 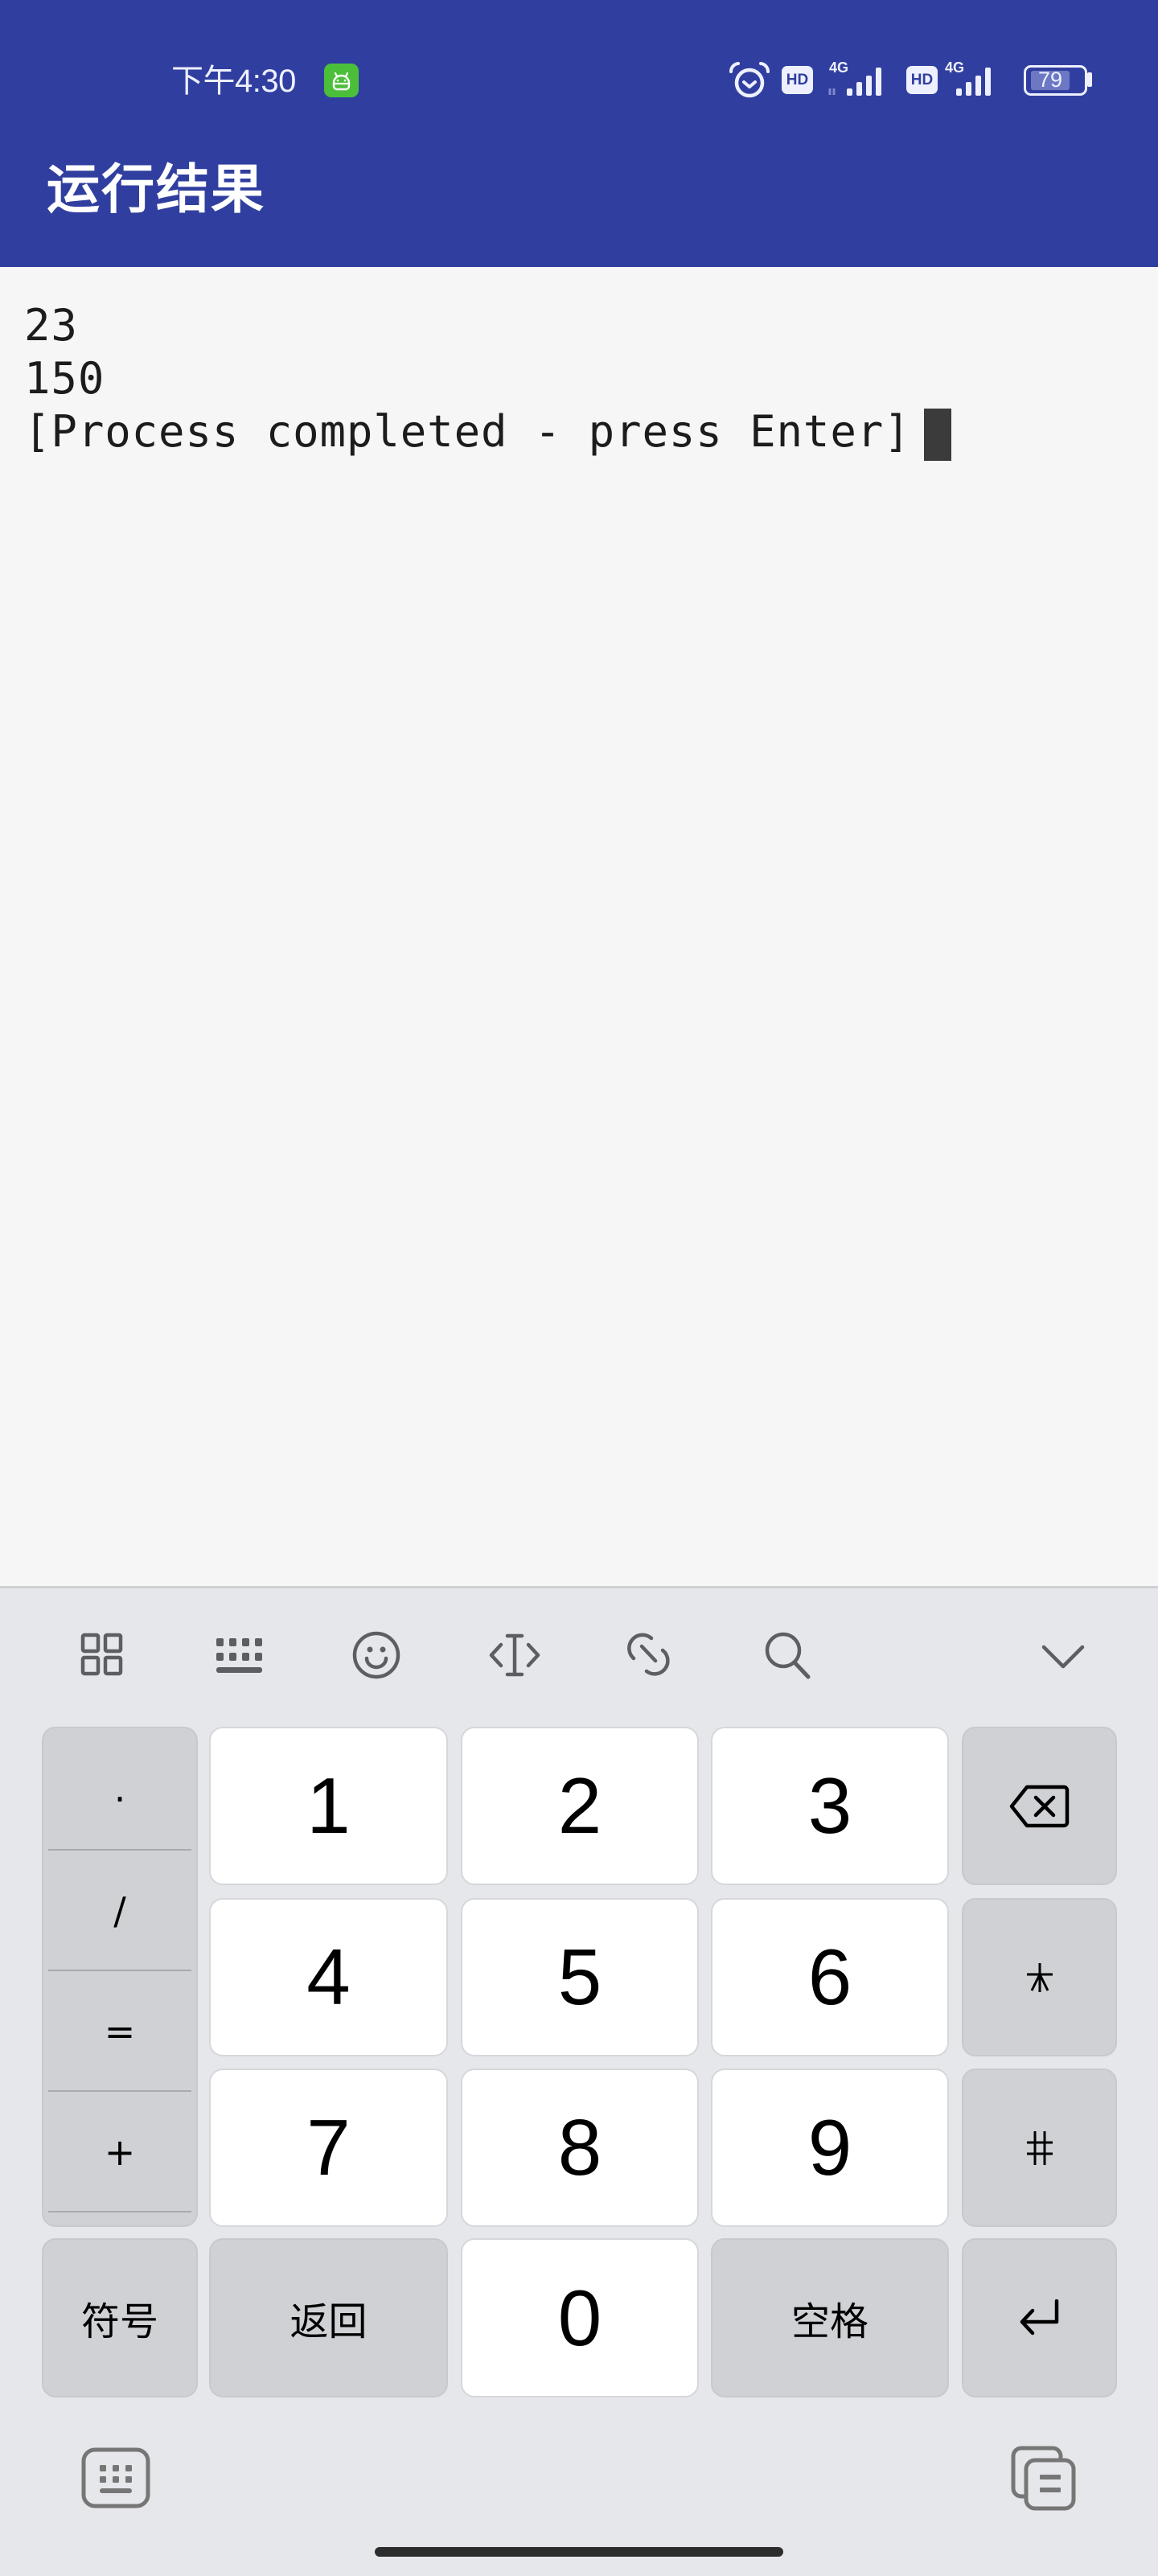 What do you see at coordinates (830, 2317) in the screenshot?
I see `space-key: 空格` at bounding box center [830, 2317].